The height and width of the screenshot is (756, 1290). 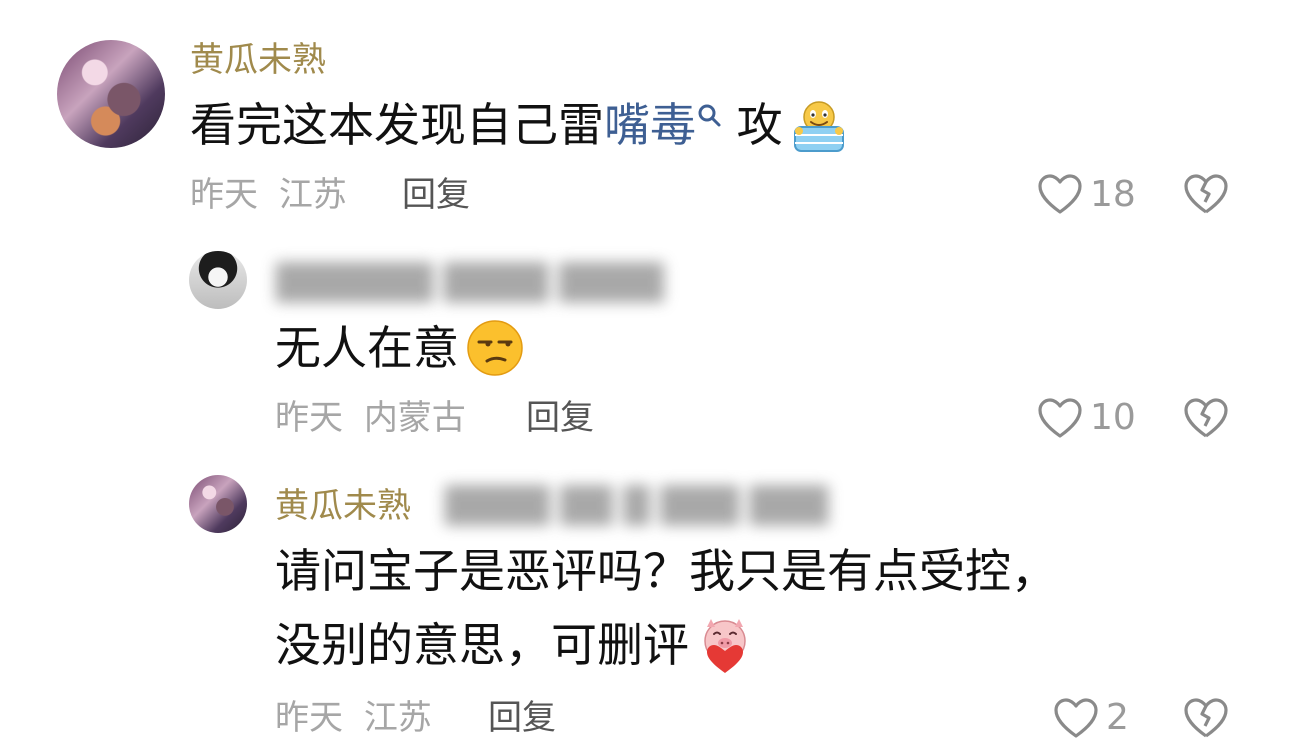 What do you see at coordinates (637, 506) in the screenshot?
I see `blurred-reply-target: ████ ██ █ ███ ███` at bounding box center [637, 506].